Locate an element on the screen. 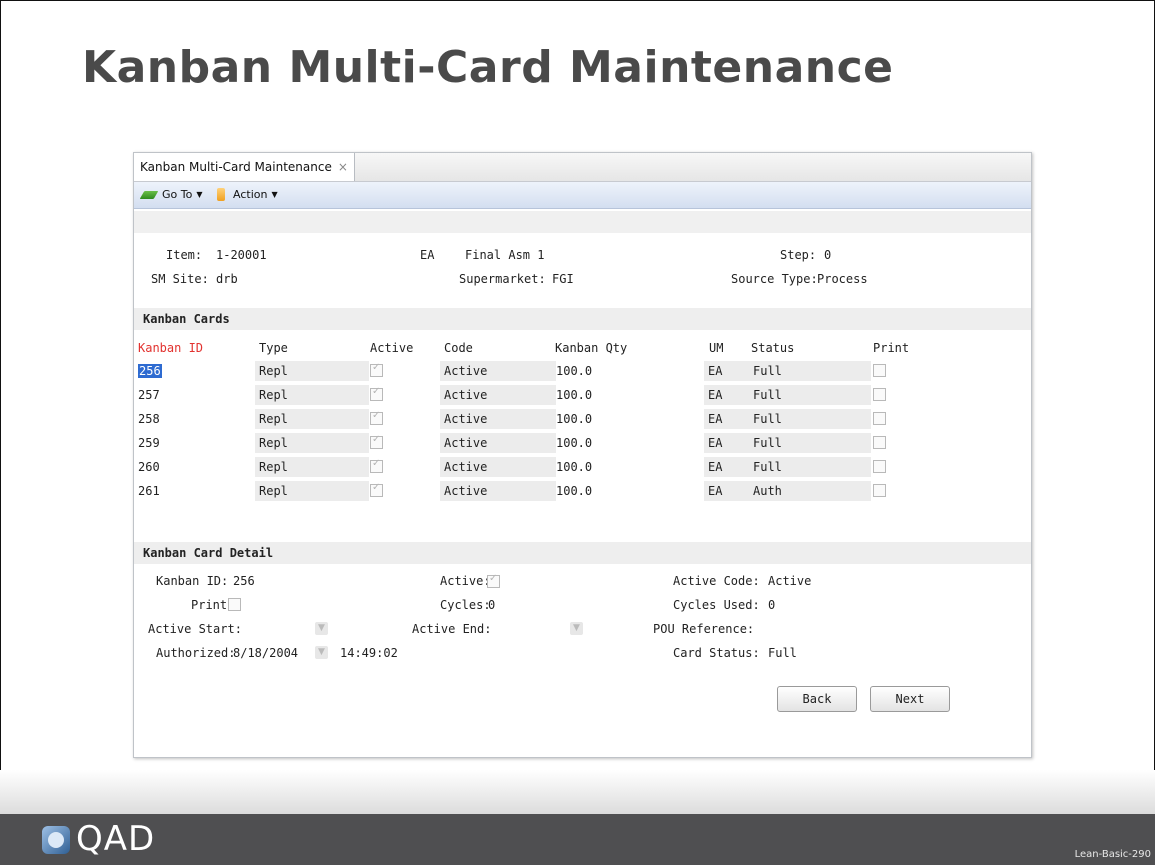  col-type: Type is located at coordinates (273, 348).